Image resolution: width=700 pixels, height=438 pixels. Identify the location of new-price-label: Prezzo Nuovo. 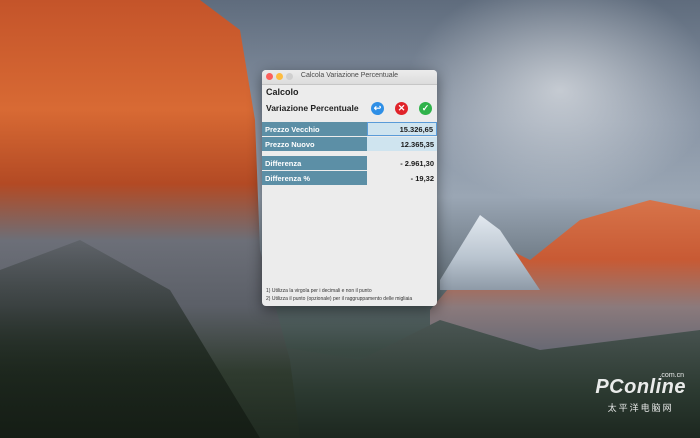
(314, 144).